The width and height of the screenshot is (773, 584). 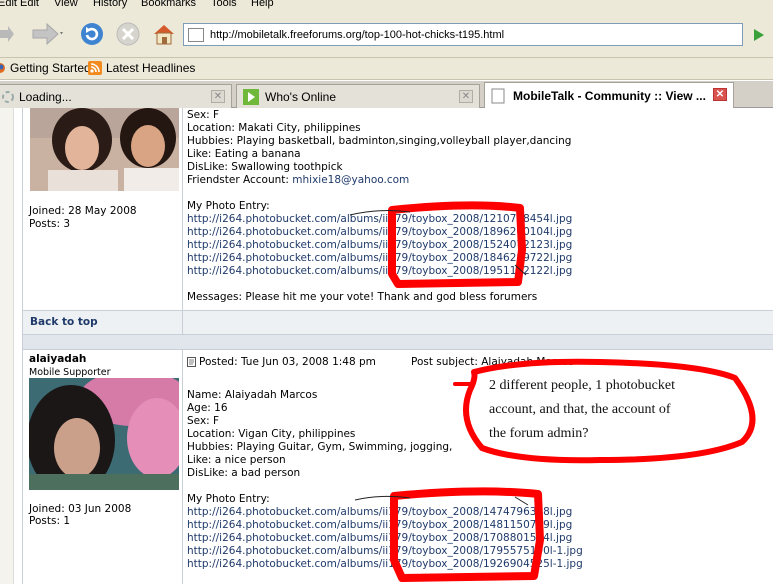 I want to click on back-to-top-link: Back to top, so click(x=64, y=322).